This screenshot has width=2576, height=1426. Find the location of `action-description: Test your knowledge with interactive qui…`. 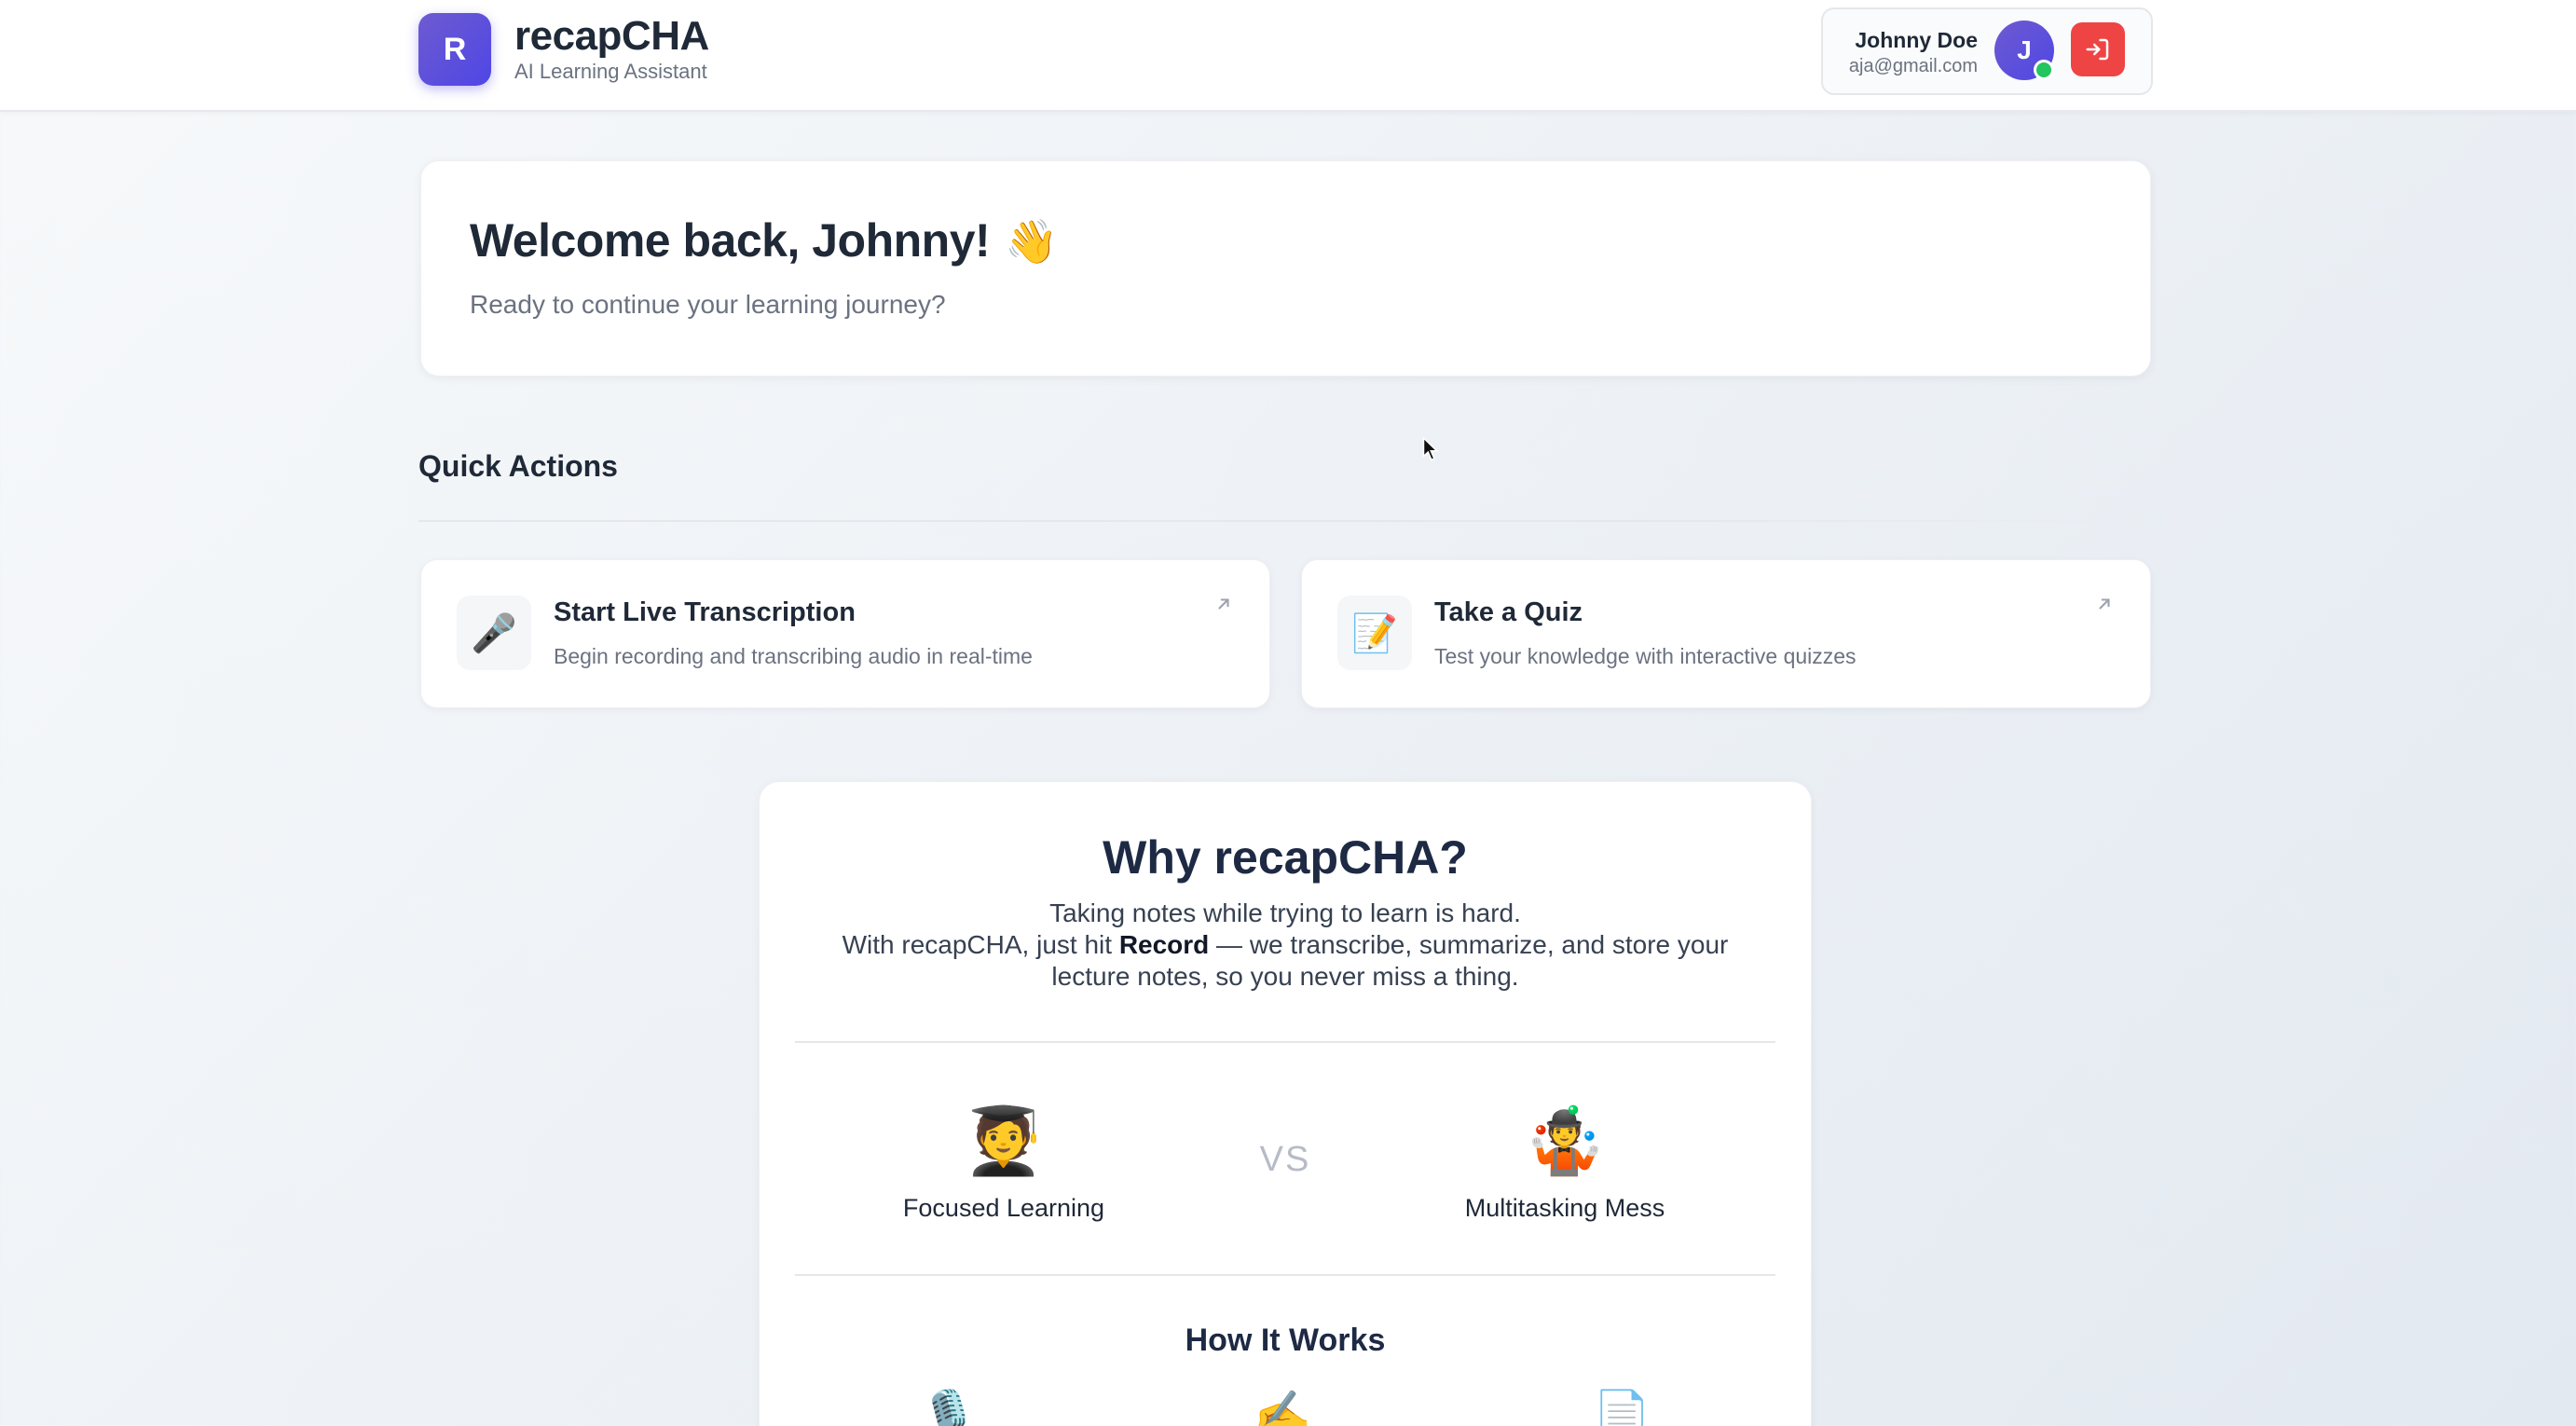

action-description: Test your knowledge with interactive qui… is located at coordinates (1645, 656).